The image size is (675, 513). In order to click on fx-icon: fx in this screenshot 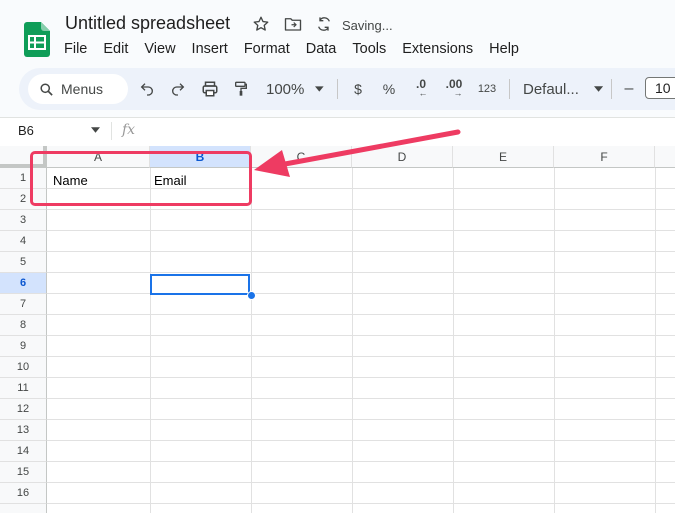, I will do `click(129, 130)`.